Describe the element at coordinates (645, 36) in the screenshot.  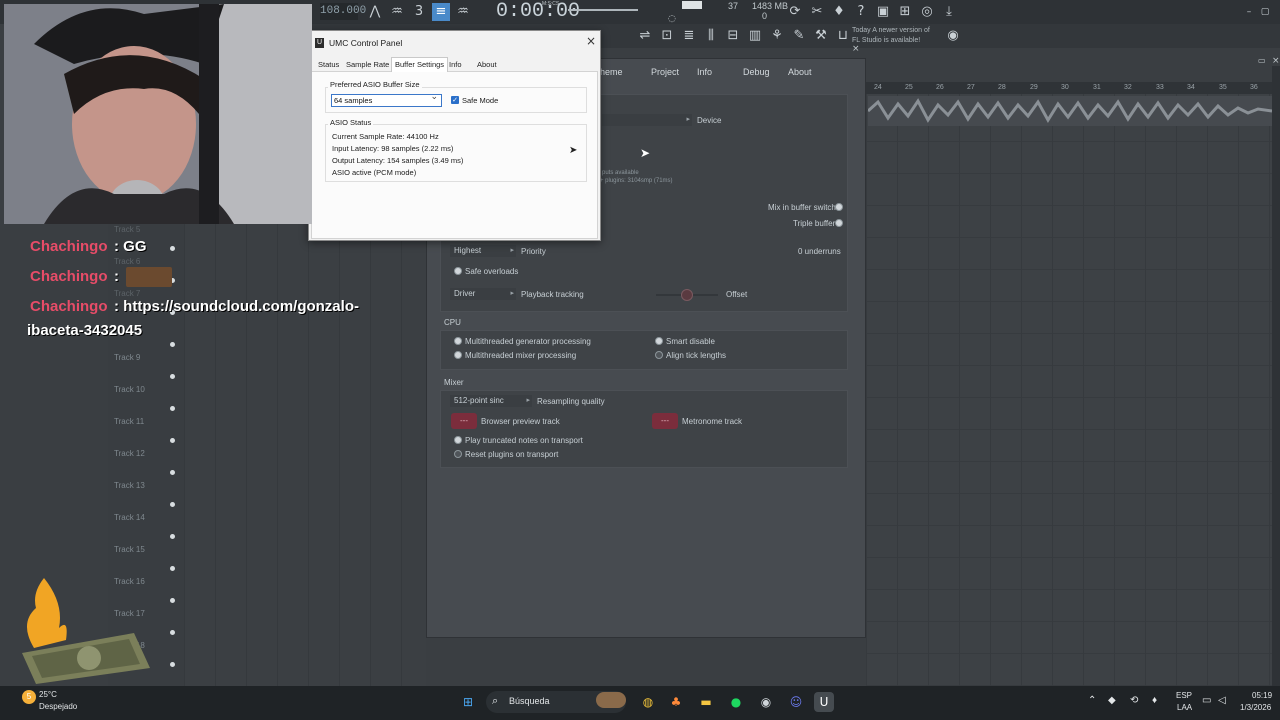
I see `snap-icon: ⇌` at that location.